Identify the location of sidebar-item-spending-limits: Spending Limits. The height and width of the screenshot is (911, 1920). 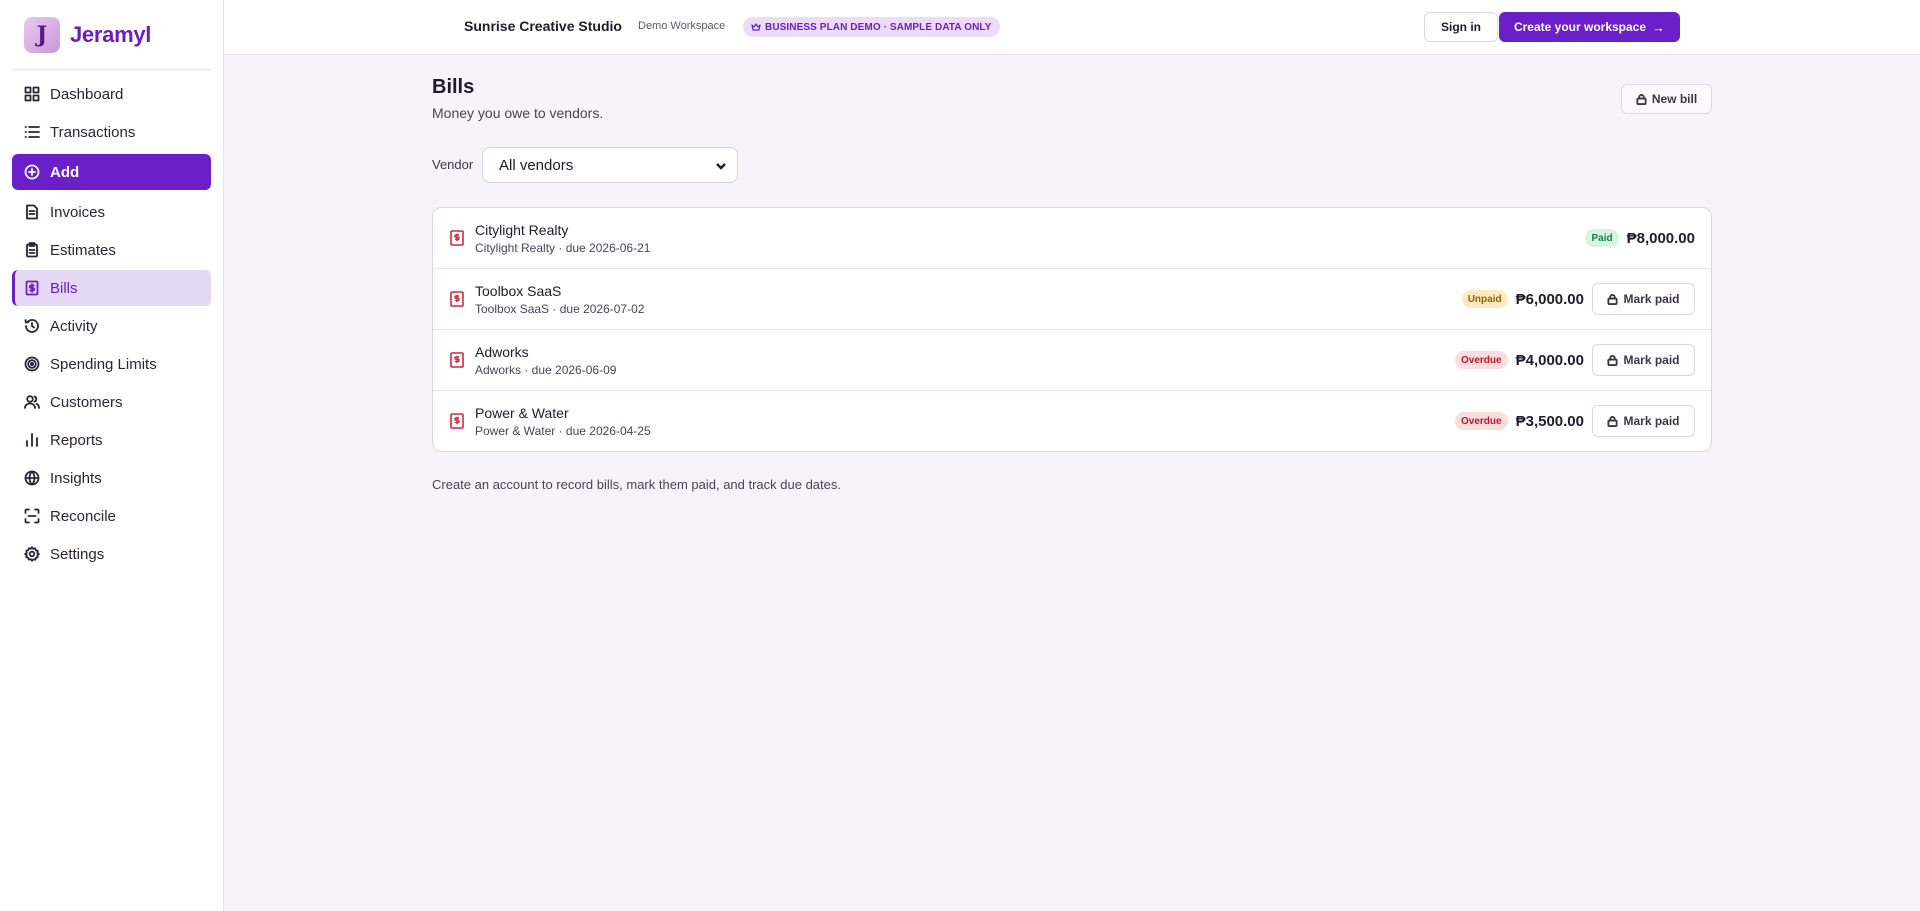
(111, 364).